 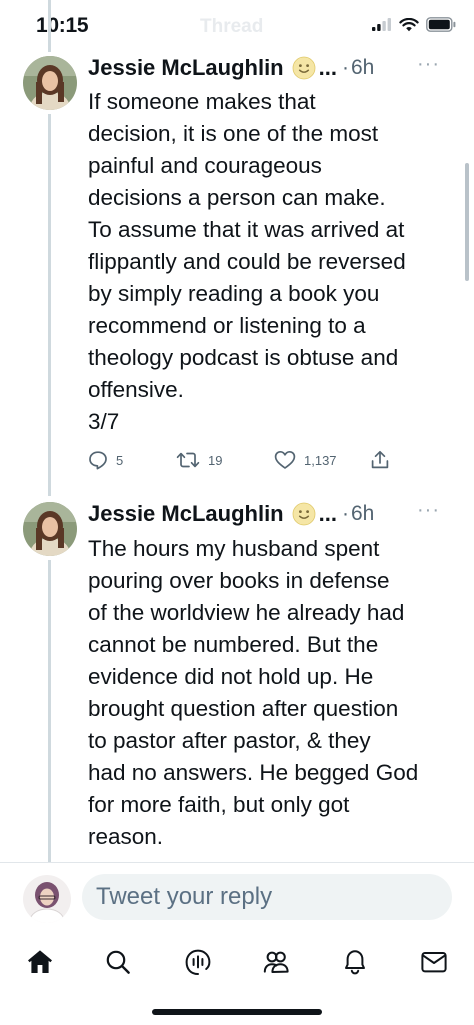 What do you see at coordinates (120, 460) in the screenshot?
I see `reply-count: 5` at bounding box center [120, 460].